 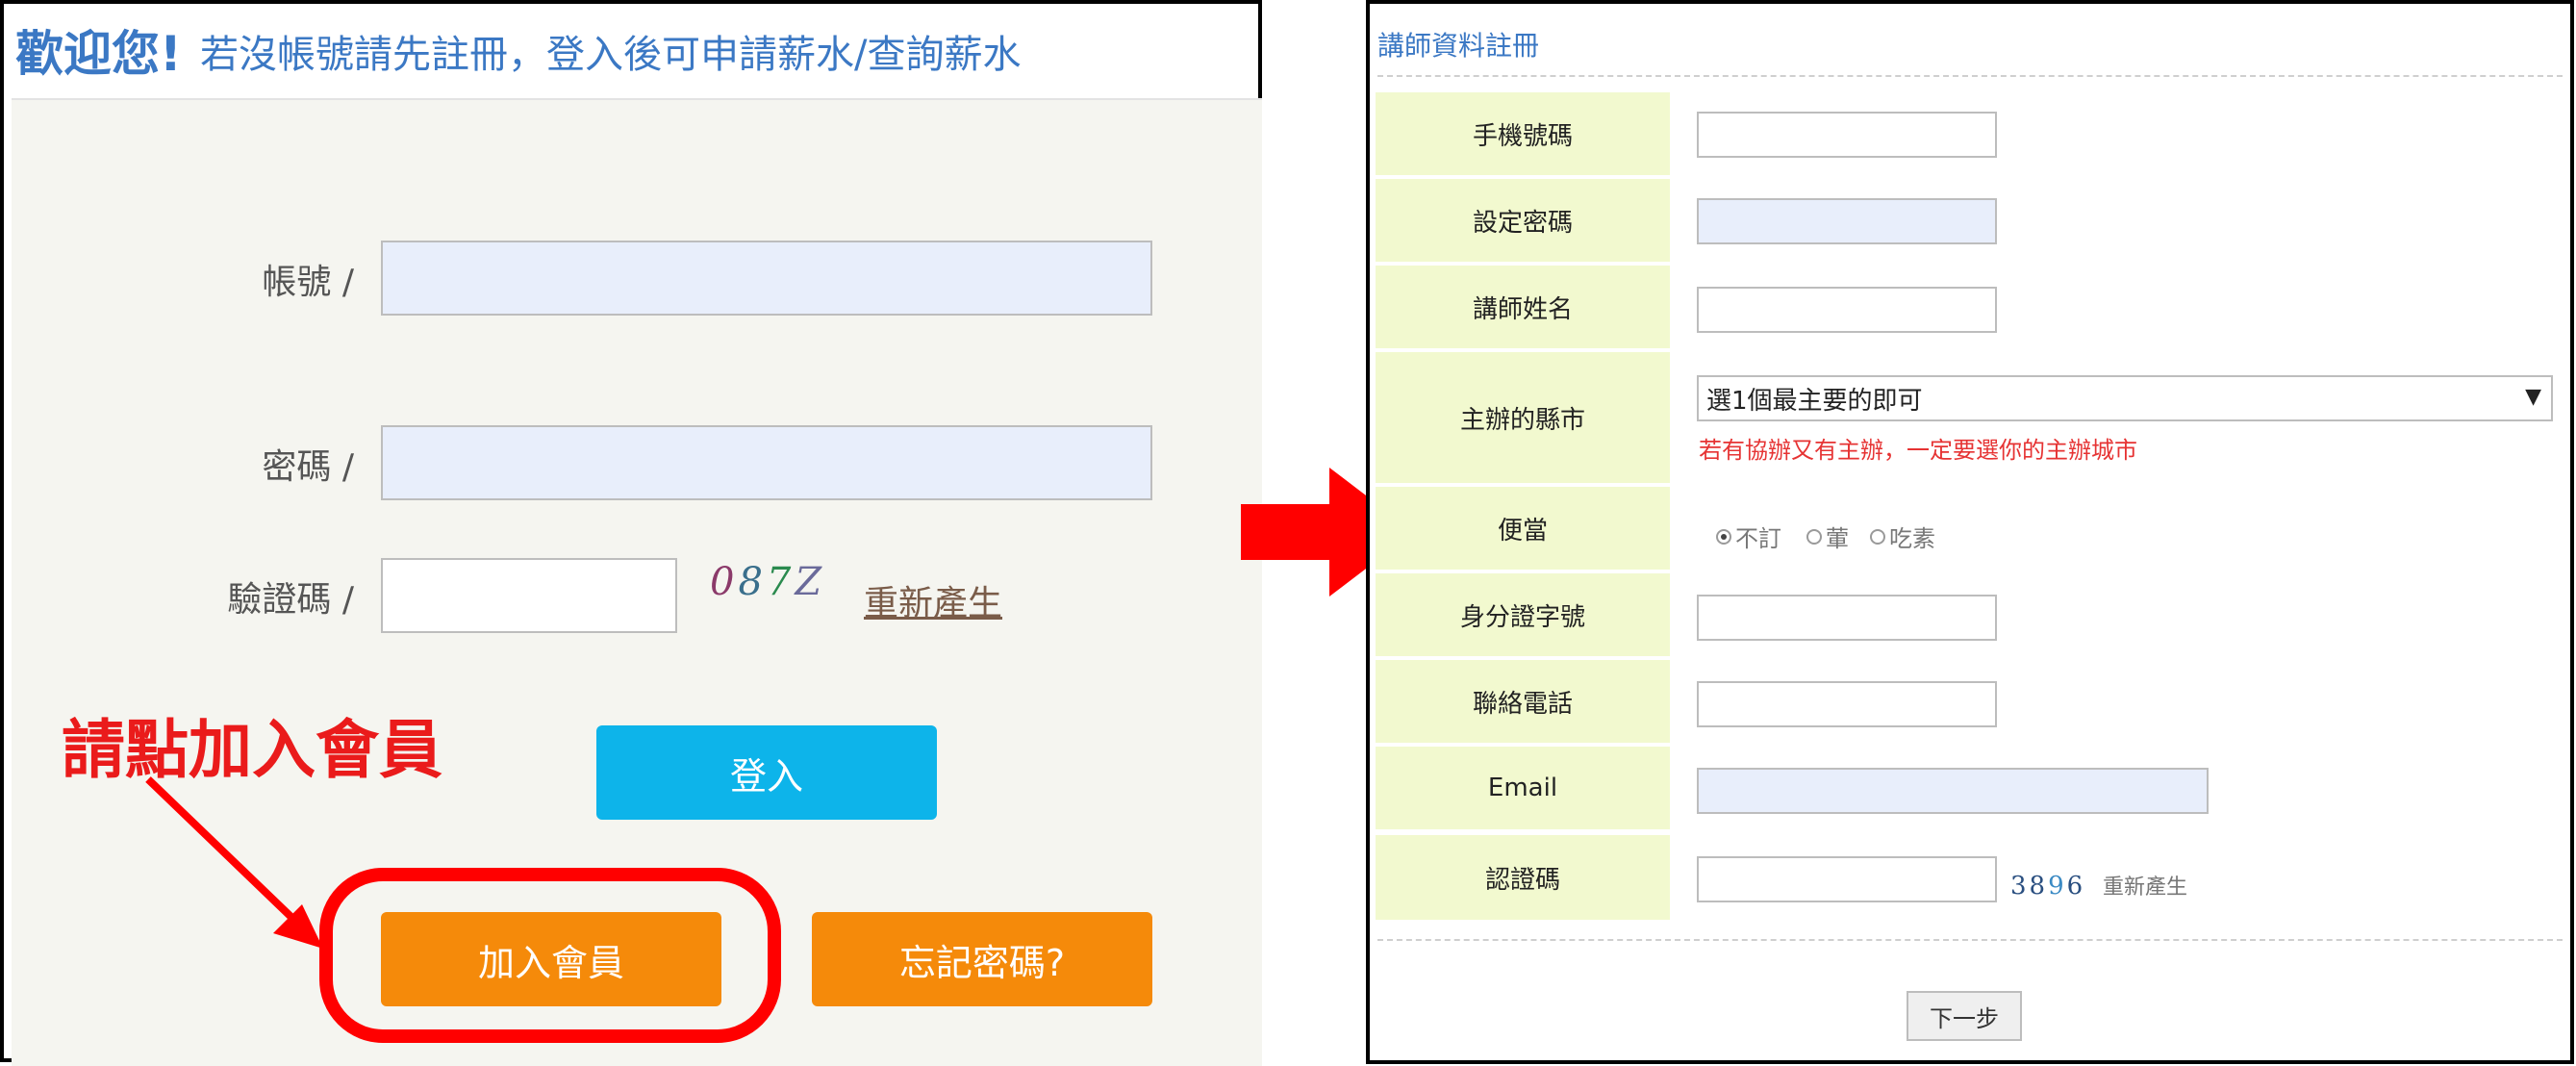 I want to click on annotation-arrow-icon, so click(x=234, y=862).